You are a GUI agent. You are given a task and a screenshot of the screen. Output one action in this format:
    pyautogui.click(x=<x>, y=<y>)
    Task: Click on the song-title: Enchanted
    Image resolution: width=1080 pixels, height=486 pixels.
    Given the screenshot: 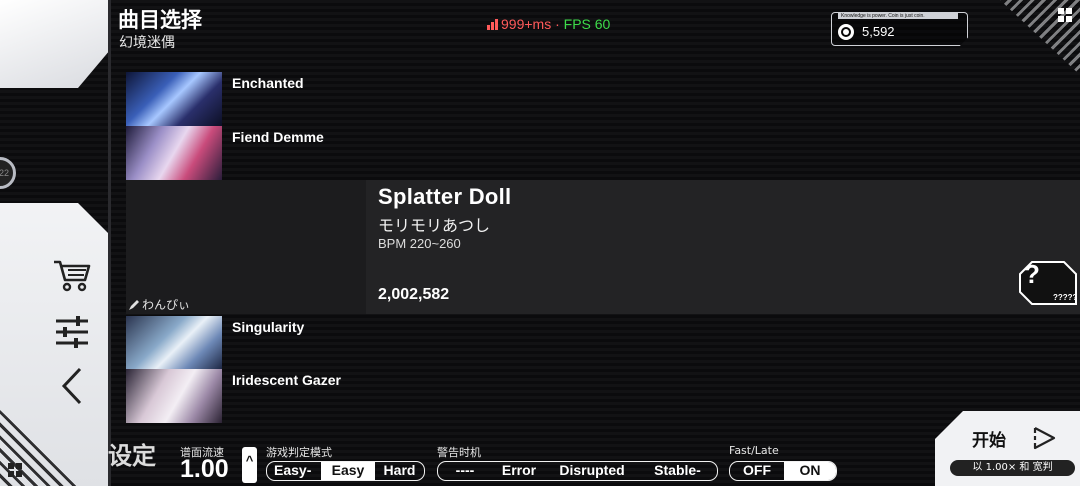 What is the action you would take?
    pyautogui.click(x=268, y=83)
    